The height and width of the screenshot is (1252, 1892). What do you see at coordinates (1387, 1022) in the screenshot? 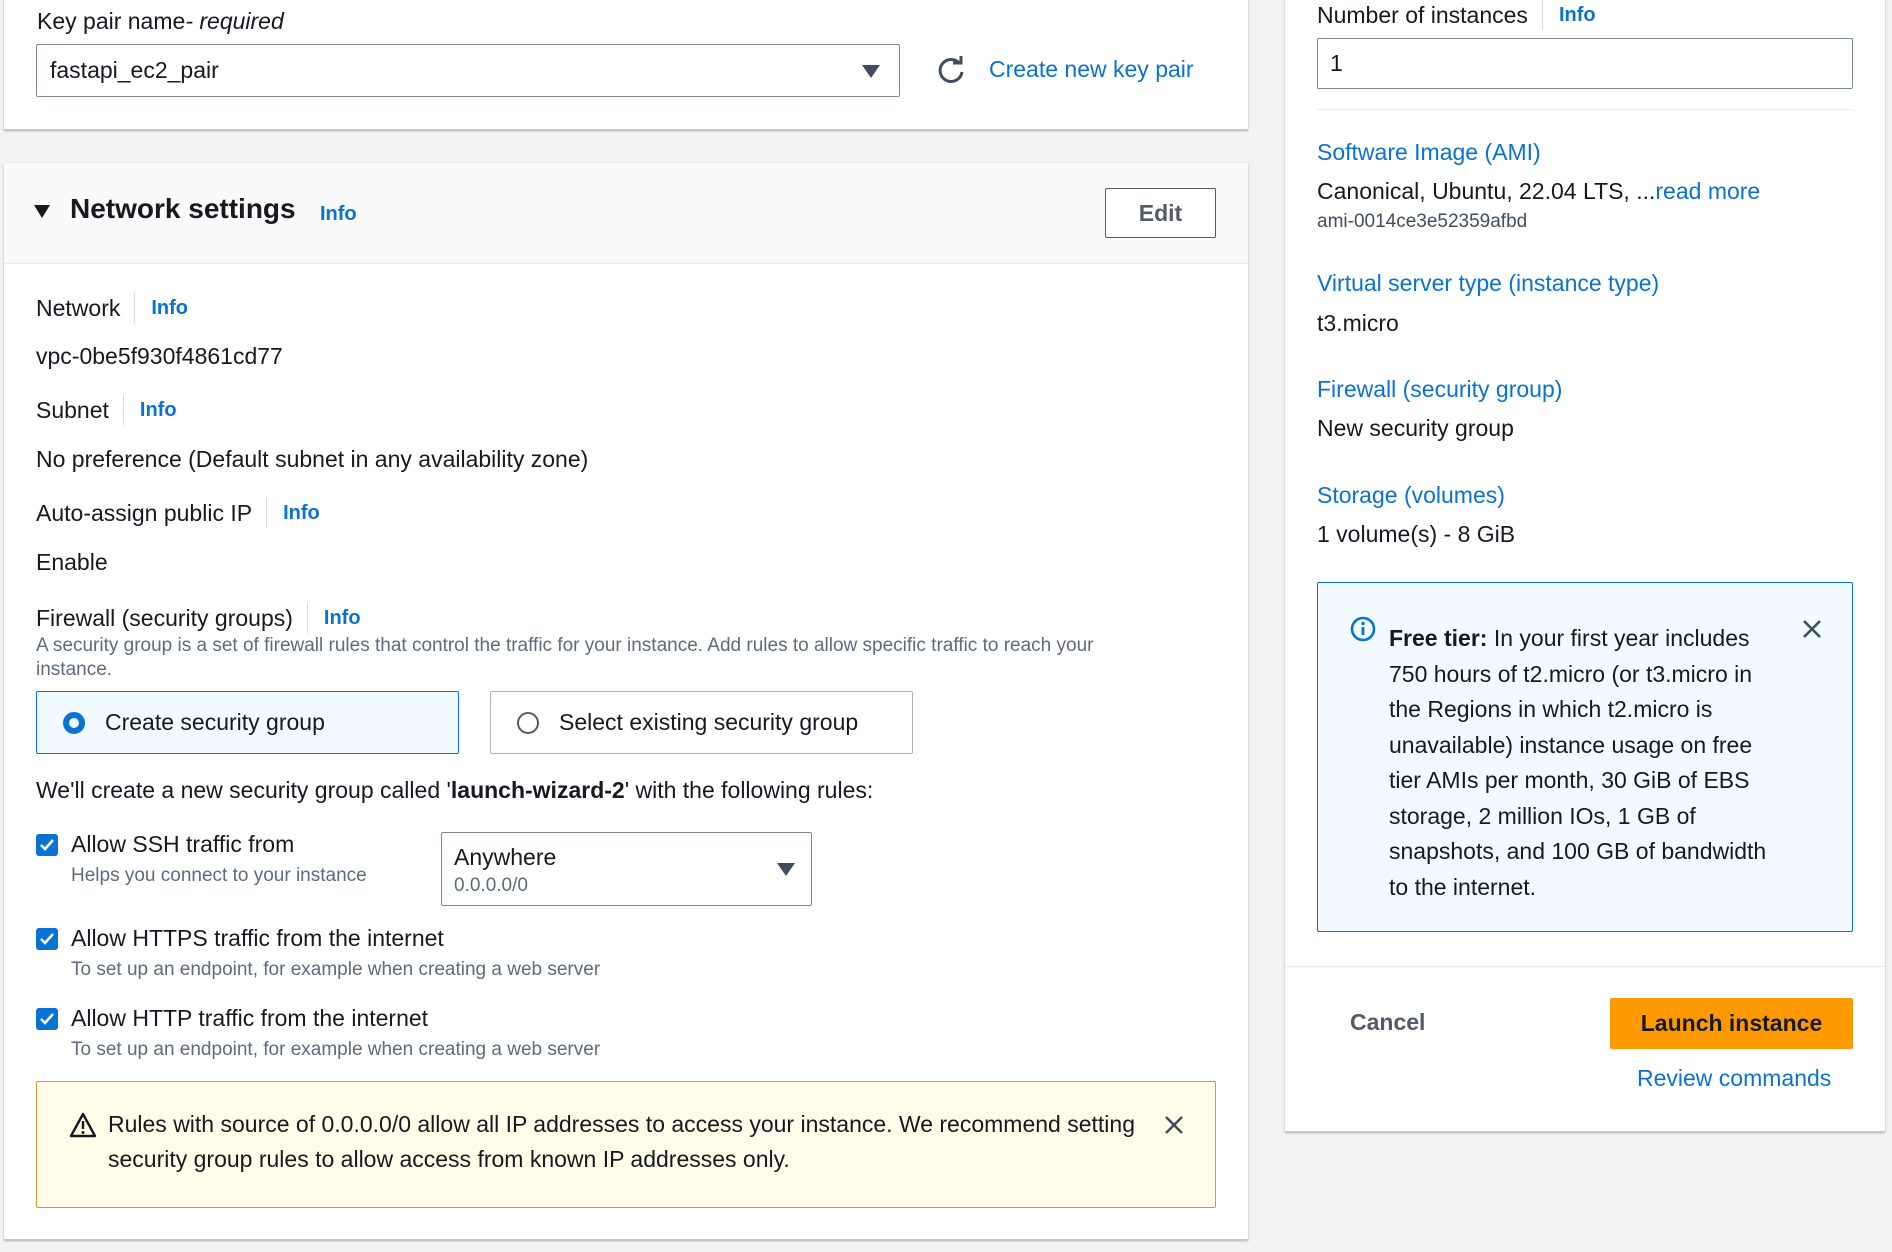
I see `cancel-button: Cancel` at bounding box center [1387, 1022].